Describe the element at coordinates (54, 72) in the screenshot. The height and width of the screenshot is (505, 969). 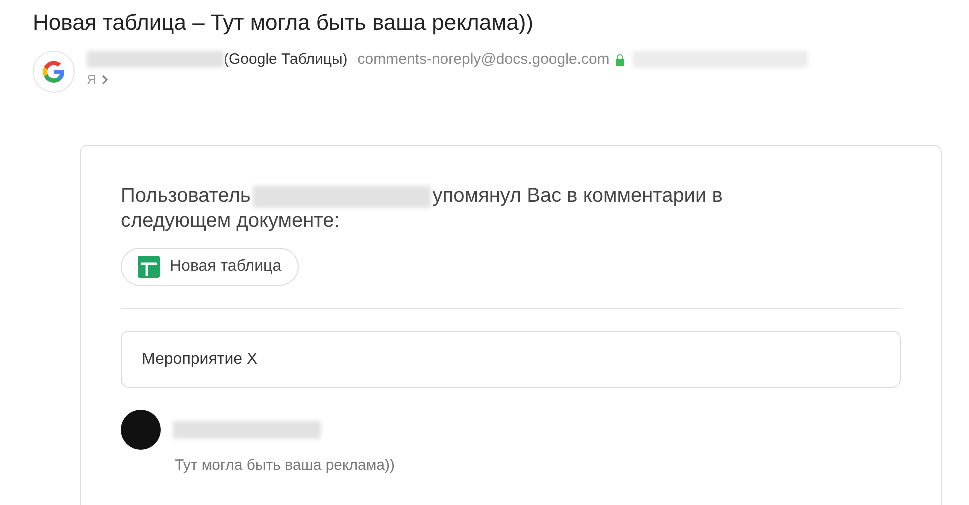
I see `letter-g-icon` at that location.